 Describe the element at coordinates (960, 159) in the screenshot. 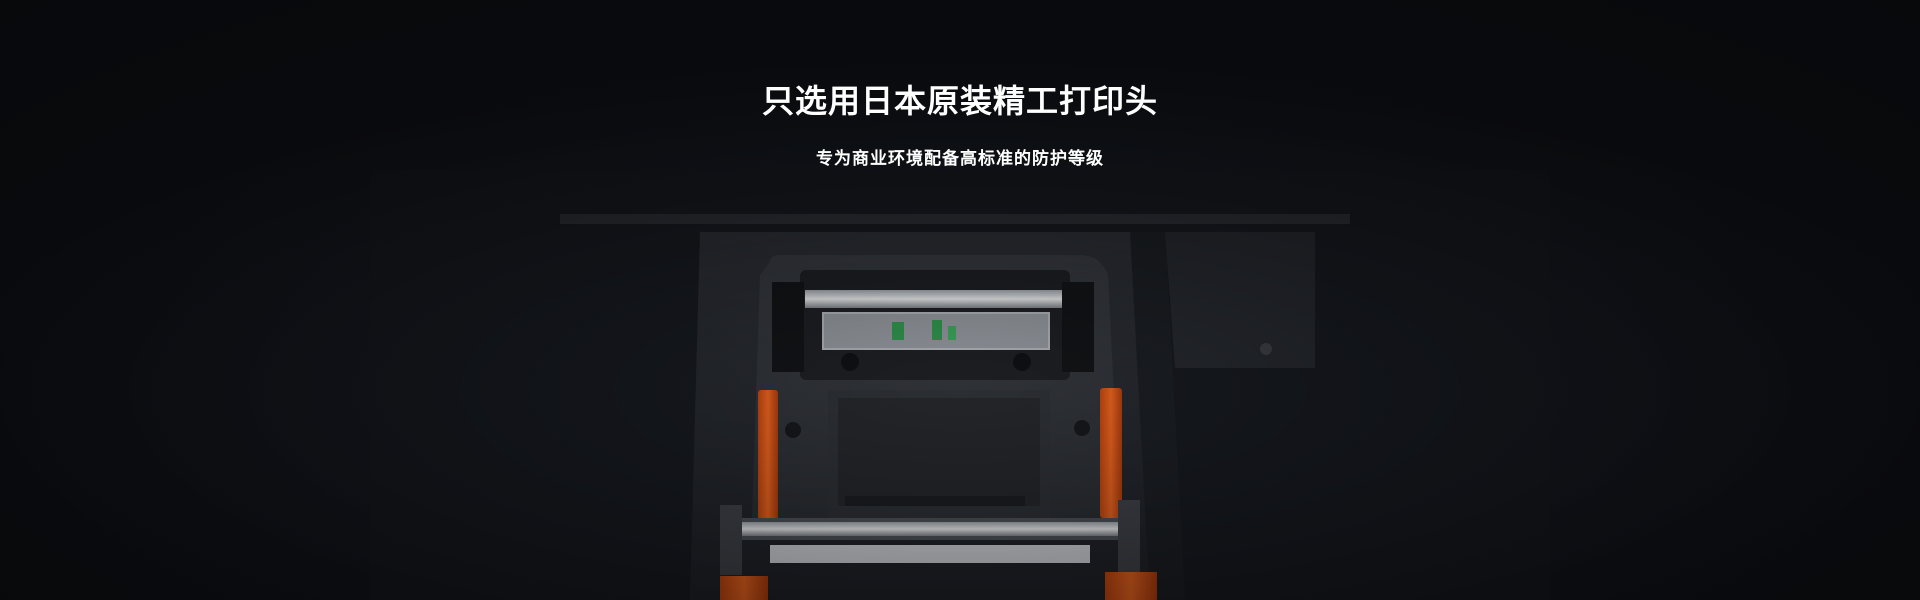

I see `banner-subline: 专为商业环境配备高标准的防护等级` at that location.